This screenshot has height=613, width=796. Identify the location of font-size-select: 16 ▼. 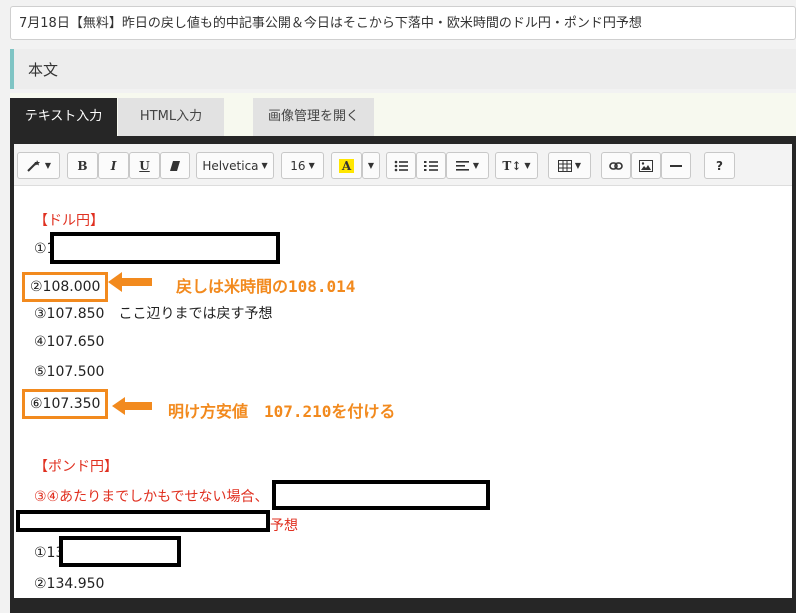
(302, 165).